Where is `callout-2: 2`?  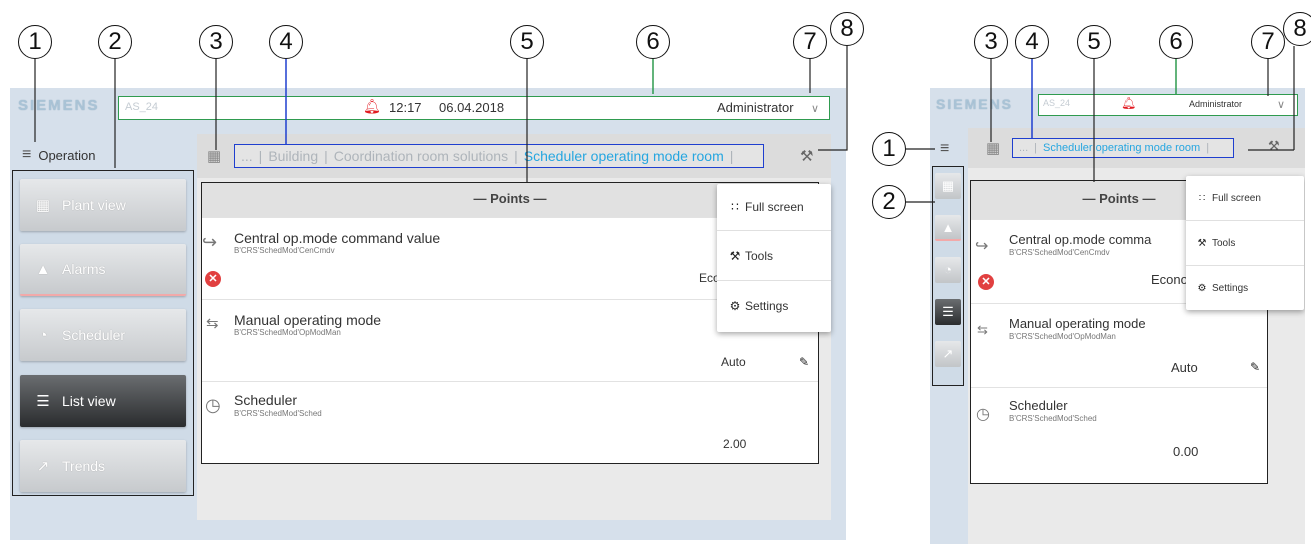
callout-2: 2 is located at coordinates (115, 42).